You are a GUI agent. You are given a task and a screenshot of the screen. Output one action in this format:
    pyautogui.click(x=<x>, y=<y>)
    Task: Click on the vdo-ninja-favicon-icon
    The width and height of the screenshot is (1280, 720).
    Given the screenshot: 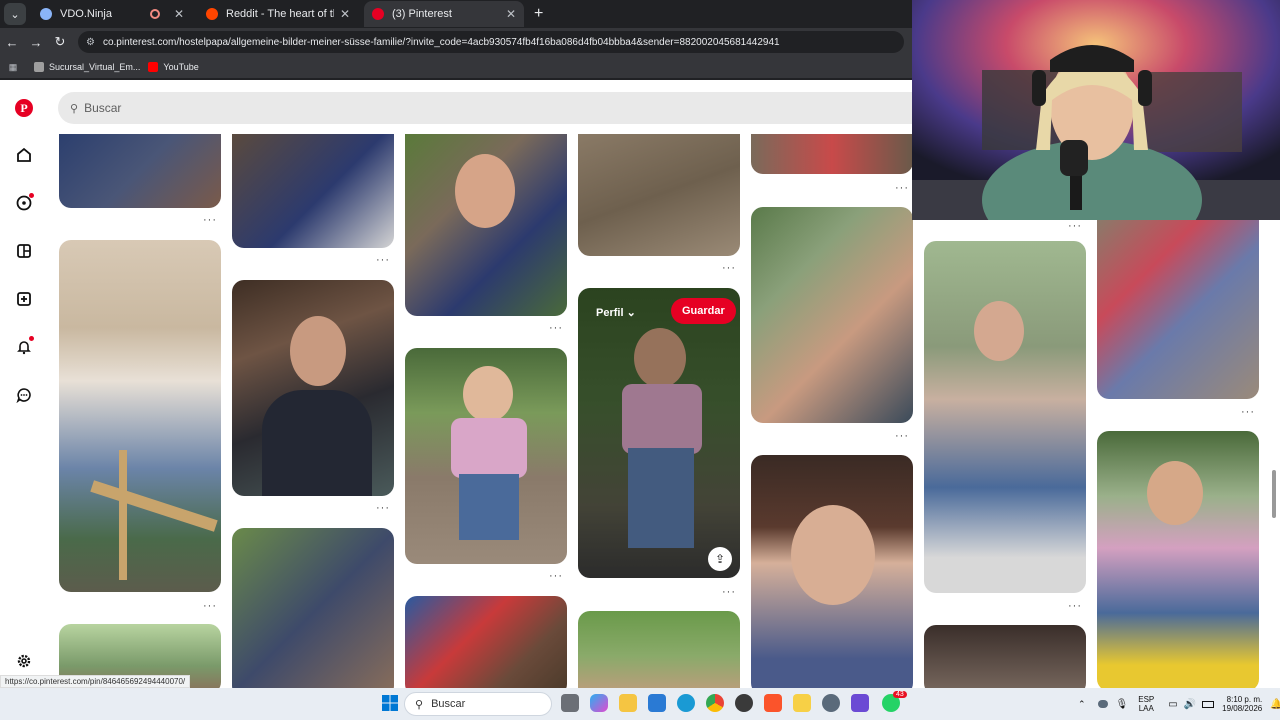 What is the action you would take?
    pyautogui.click(x=46, y=14)
    